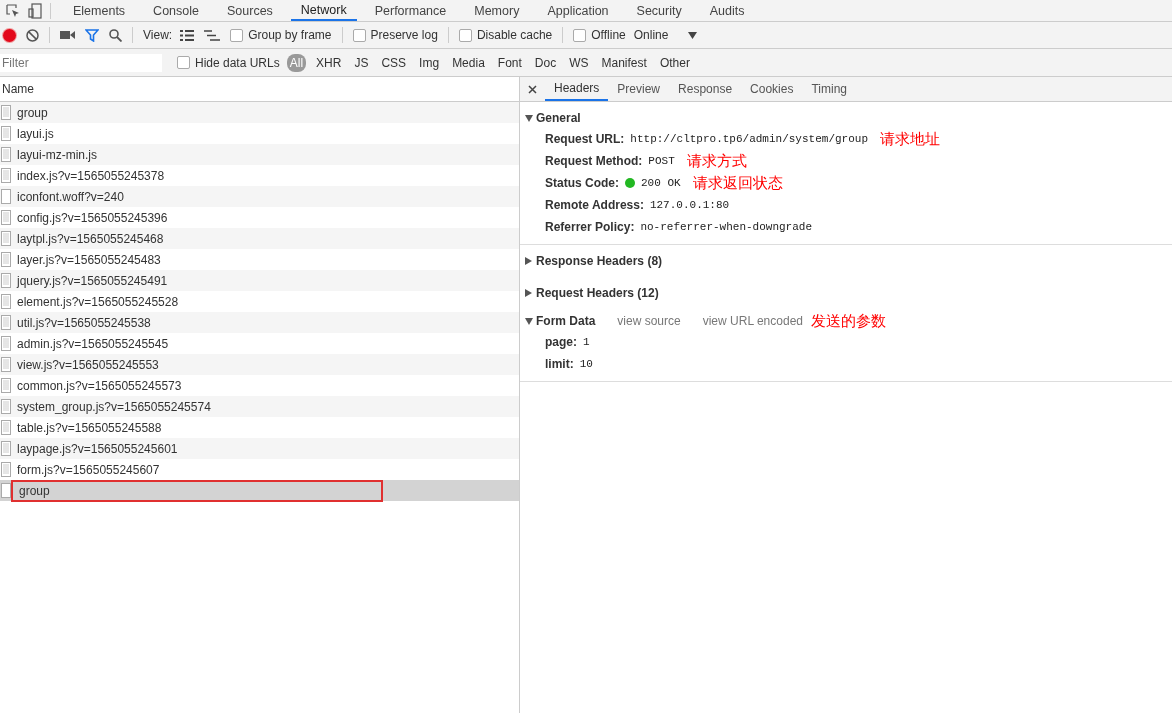 The width and height of the screenshot is (1172, 713). I want to click on waterfall-view-icon, so click(212, 35).